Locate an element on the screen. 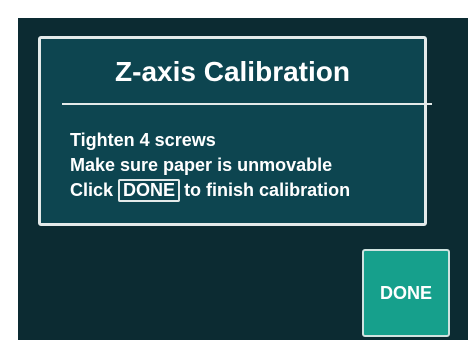 This screenshot has width=473, height=340. instruction-click-done: Click DONE to finish calibration is located at coordinates (210, 190).